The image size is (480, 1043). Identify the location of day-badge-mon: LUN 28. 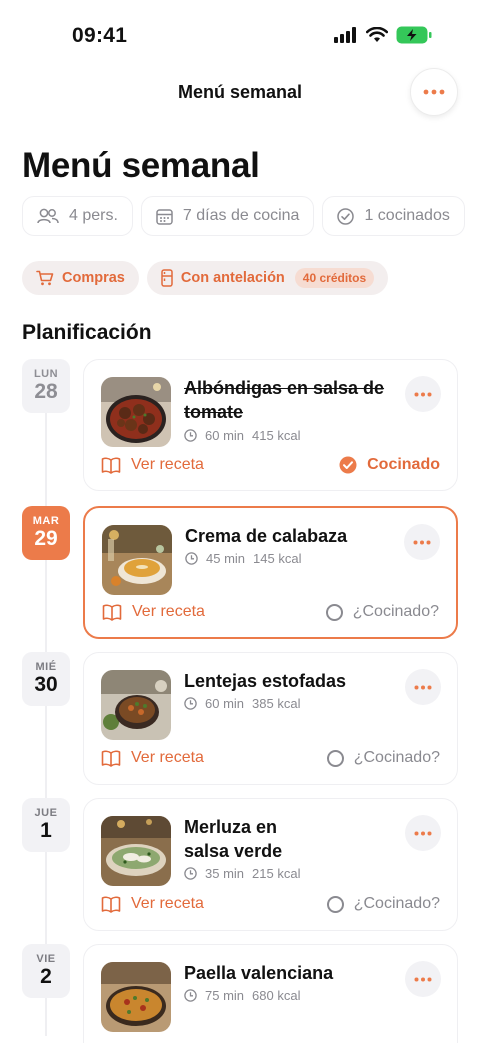
(46, 386).